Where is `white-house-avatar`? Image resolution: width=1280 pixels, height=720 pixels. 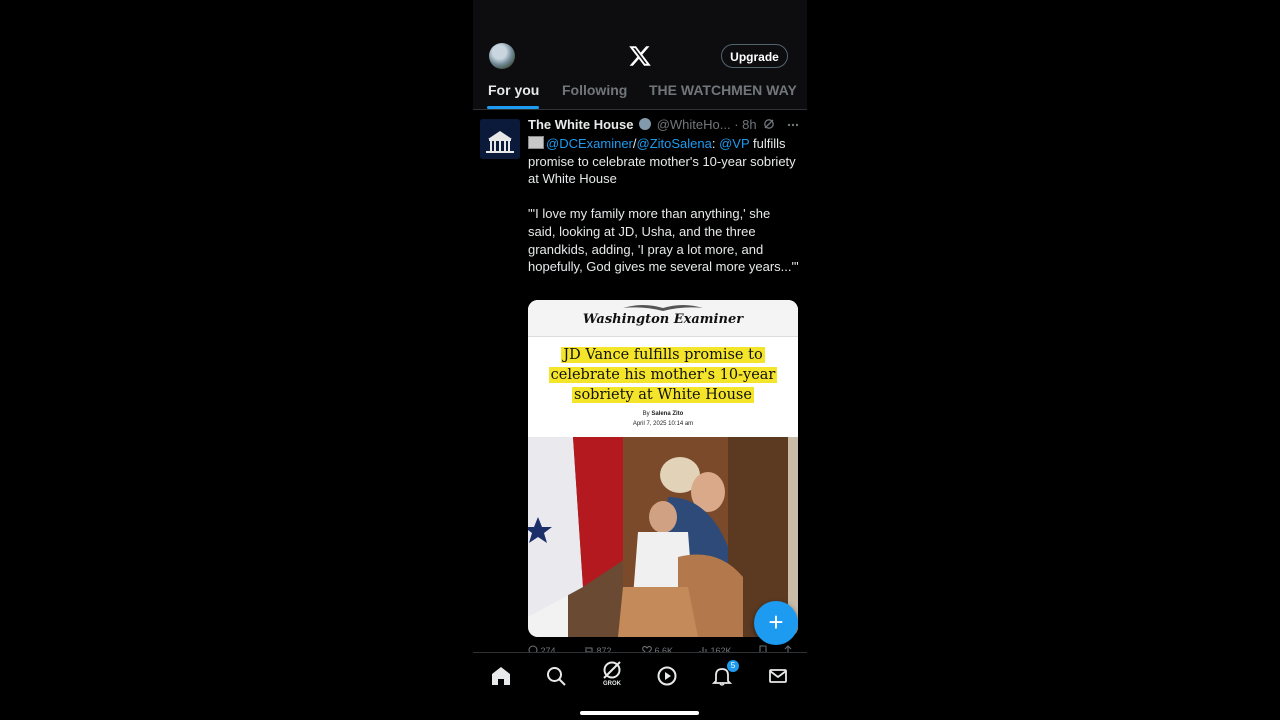
white-house-avatar is located at coordinates (500, 139).